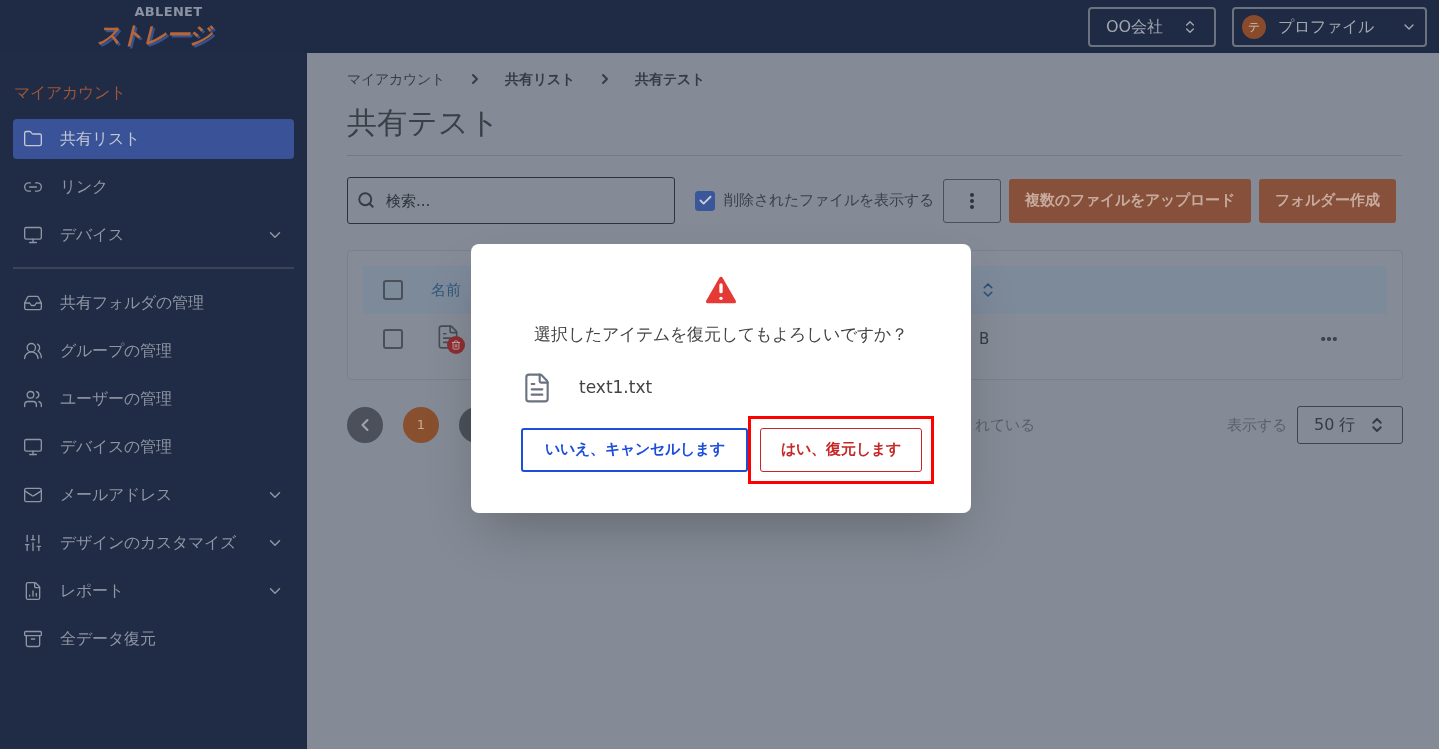  I want to click on sidebar-item: 共有リスト, so click(153, 139).